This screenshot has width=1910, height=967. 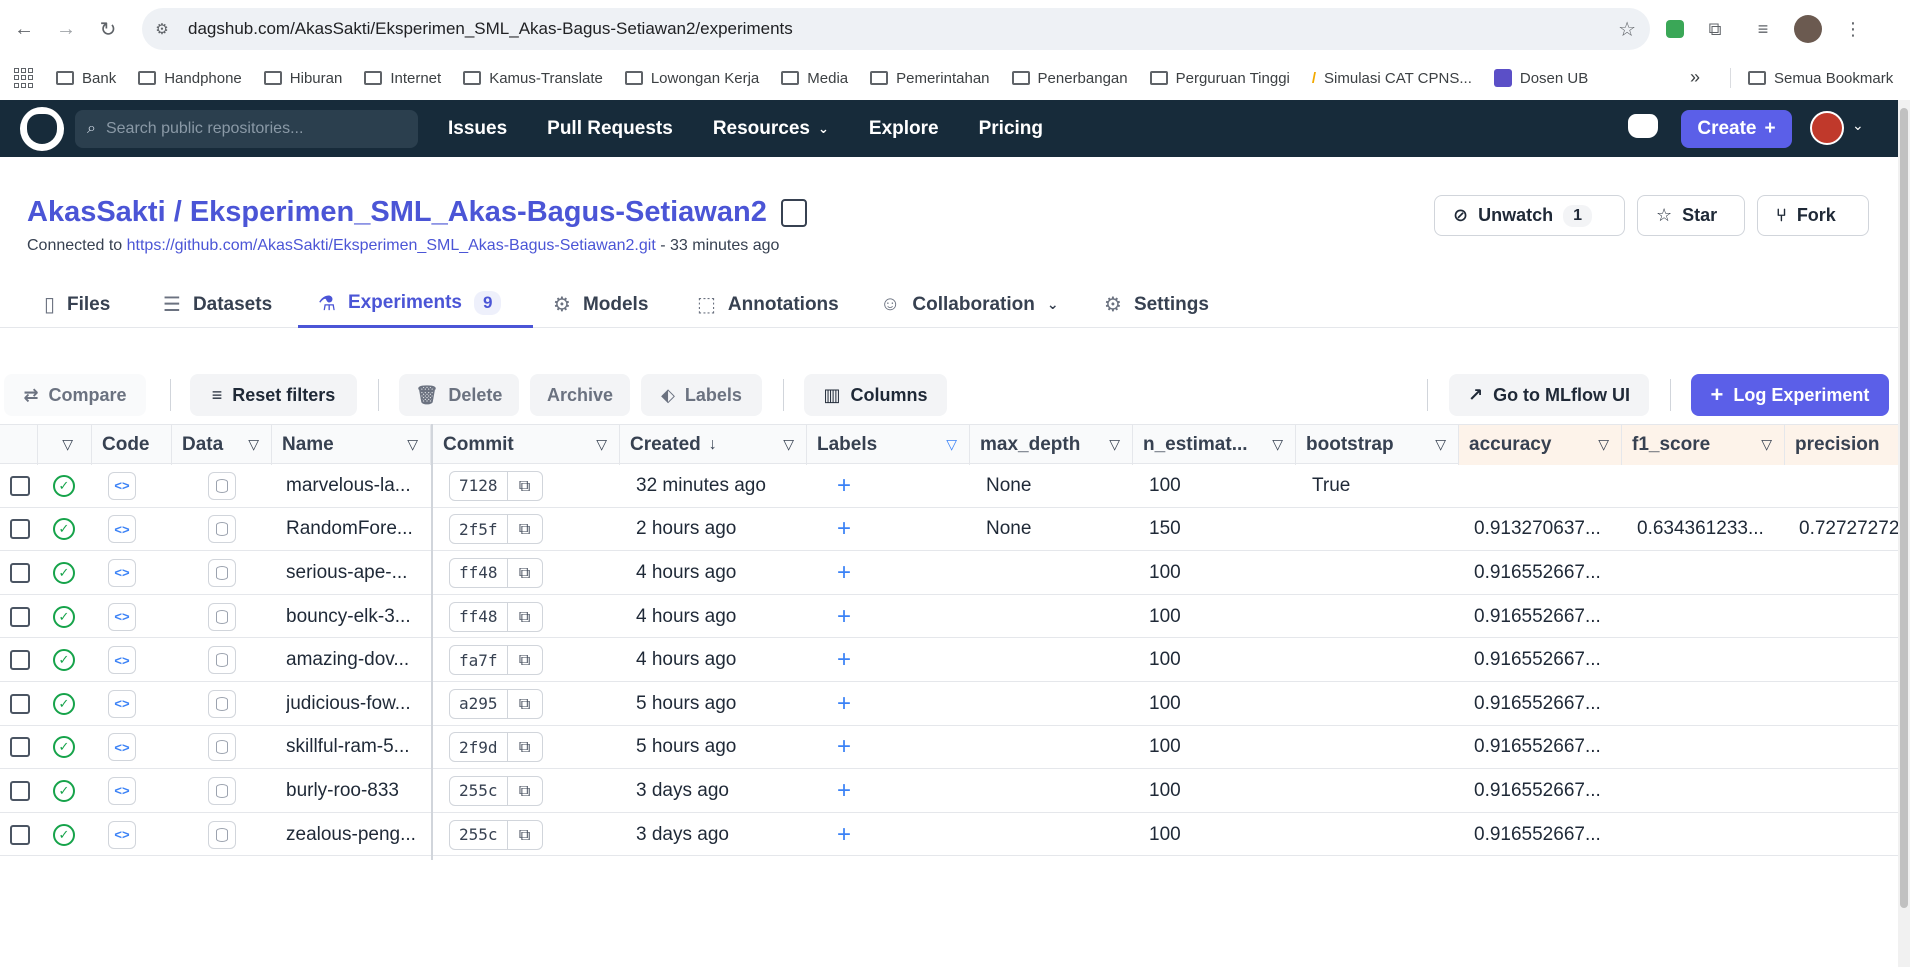 I want to click on mlflow-ui-button: ↗ Go to MLflow UI, so click(x=1549, y=395).